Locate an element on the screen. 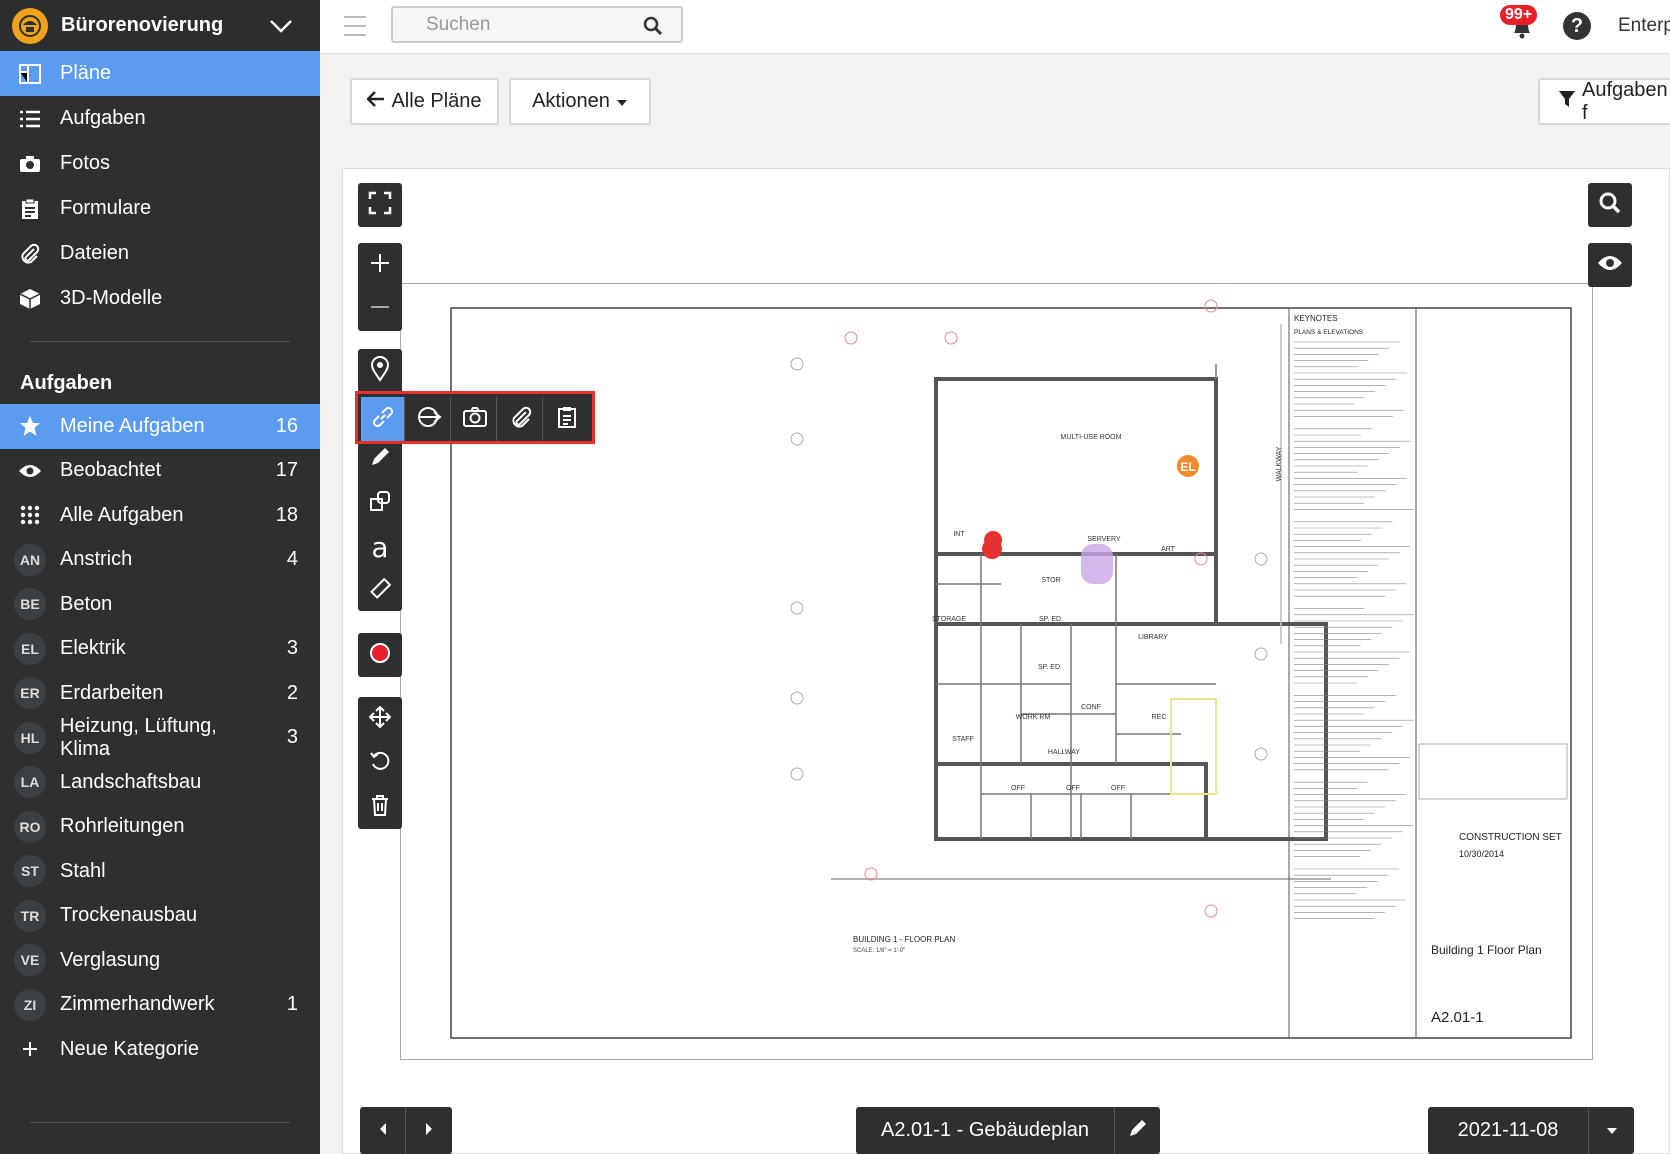 This screenshot has height=1154, width=1670. file-tool is located at coordinates (521, 419).